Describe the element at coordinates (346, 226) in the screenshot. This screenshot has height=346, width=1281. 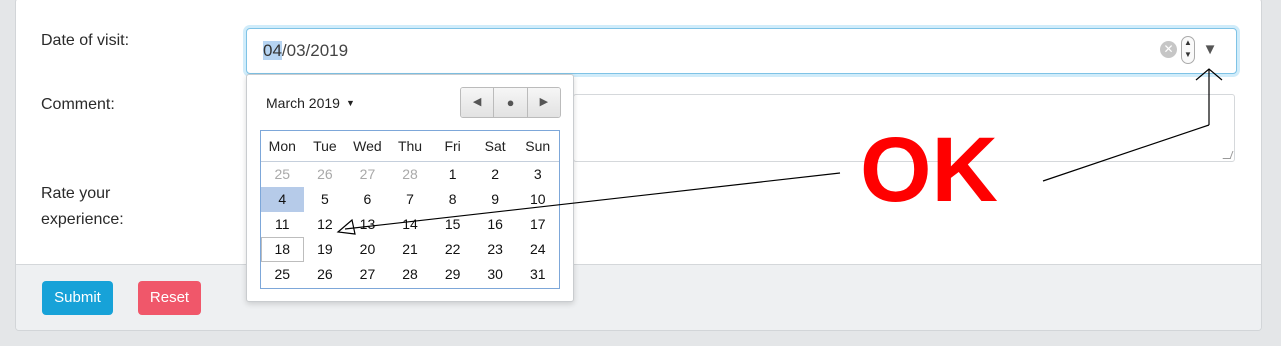
I see `annotation-arrowhead-left` at that location.